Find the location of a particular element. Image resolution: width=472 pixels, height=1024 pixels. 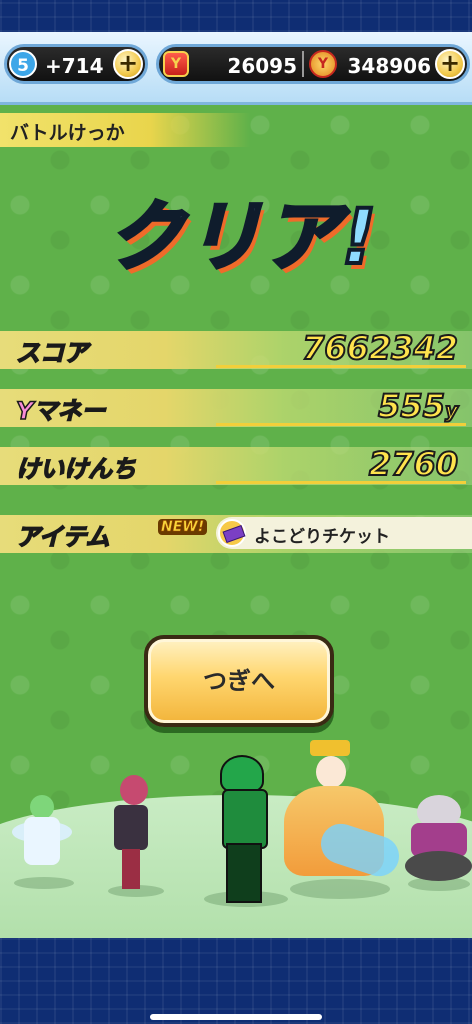

stamina-pill: 5 +714 + is located at coordinates (76, 64).